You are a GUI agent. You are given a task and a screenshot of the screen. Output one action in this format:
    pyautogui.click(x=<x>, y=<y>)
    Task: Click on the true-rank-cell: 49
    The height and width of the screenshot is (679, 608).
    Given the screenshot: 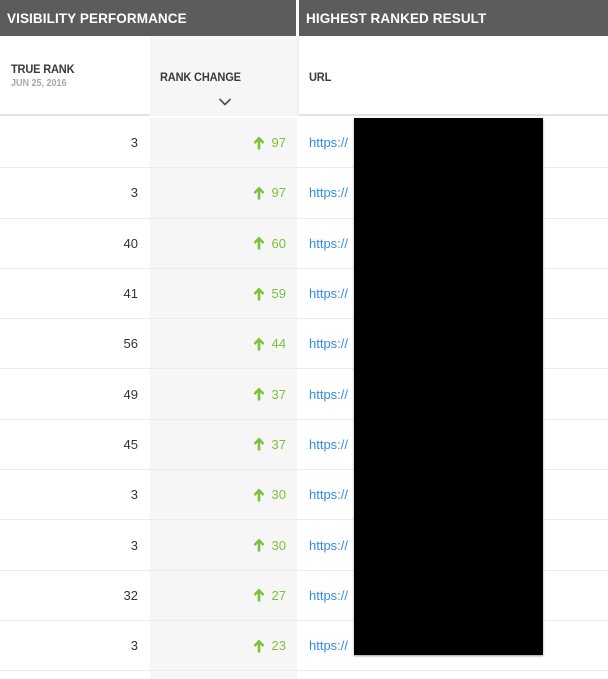 What is the action you would take?
    pyautogui.click(x=75, y=393)
    